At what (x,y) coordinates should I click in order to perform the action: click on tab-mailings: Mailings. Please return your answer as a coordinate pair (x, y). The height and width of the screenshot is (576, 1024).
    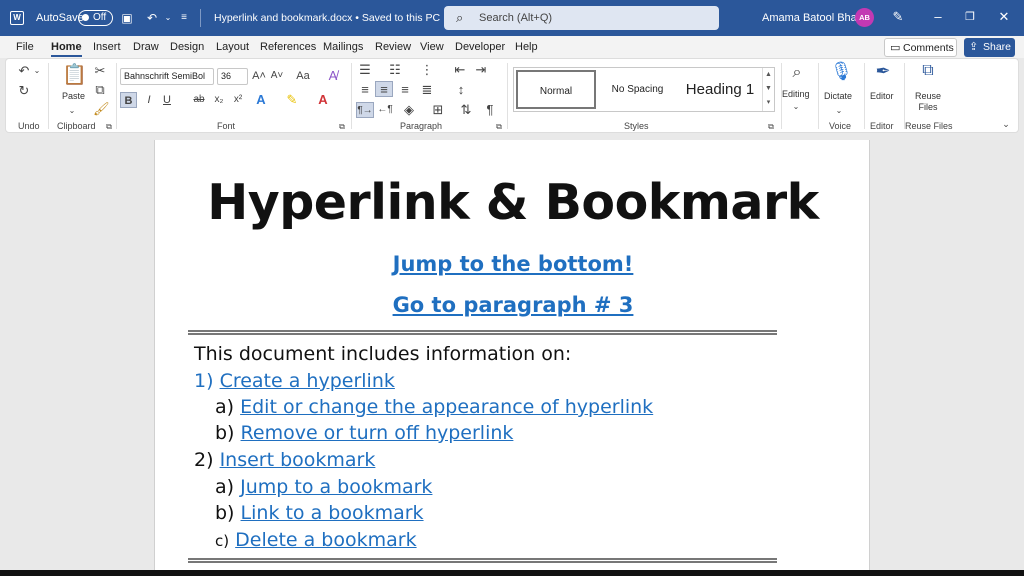
    Looking at the image, I should click on (343, 47).